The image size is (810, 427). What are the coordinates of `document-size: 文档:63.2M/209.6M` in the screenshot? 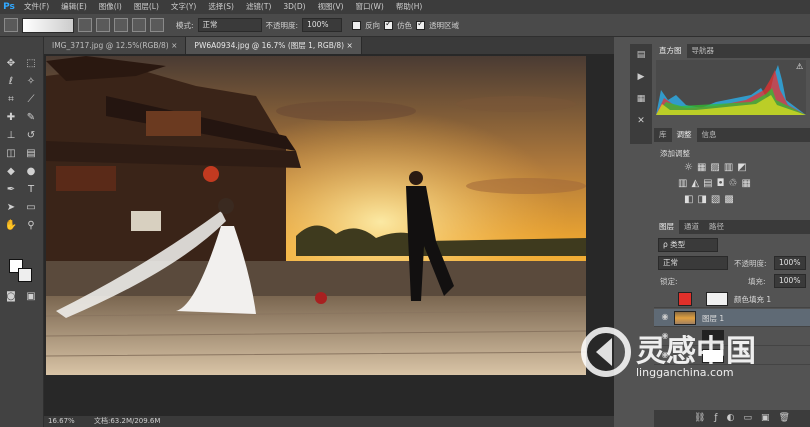 It's located at (127, 421).